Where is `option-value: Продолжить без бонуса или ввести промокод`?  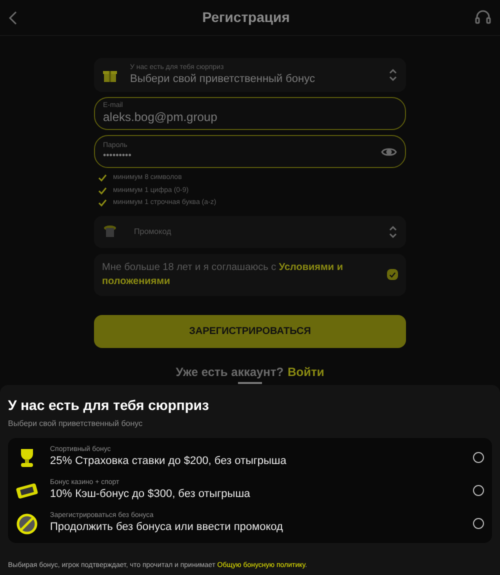 option-value: Продолжить без бонуса или ввести промокод is located at coordinates (167, 528).